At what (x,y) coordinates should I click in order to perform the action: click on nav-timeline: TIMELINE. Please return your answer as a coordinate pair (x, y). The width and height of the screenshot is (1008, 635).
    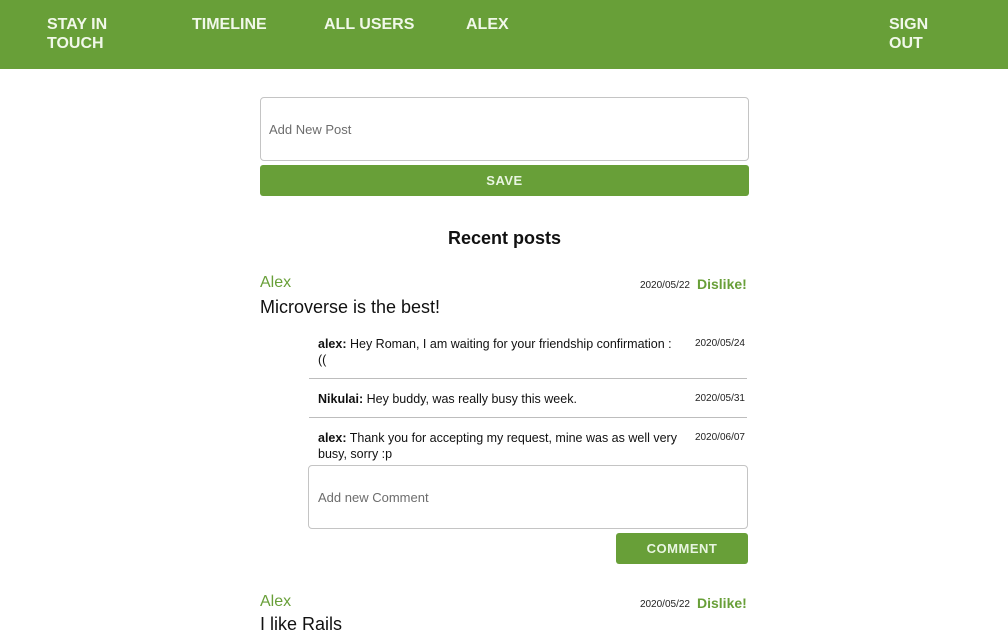
    Looking at the image, I should click on (229, 24).